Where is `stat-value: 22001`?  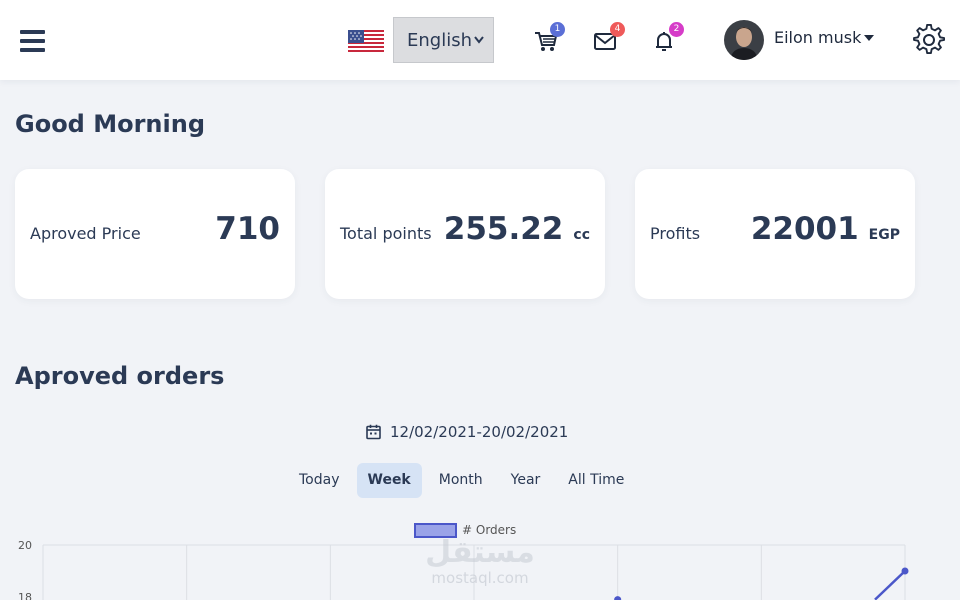 stat-value: 22001 is located at coordinates (804, 229).